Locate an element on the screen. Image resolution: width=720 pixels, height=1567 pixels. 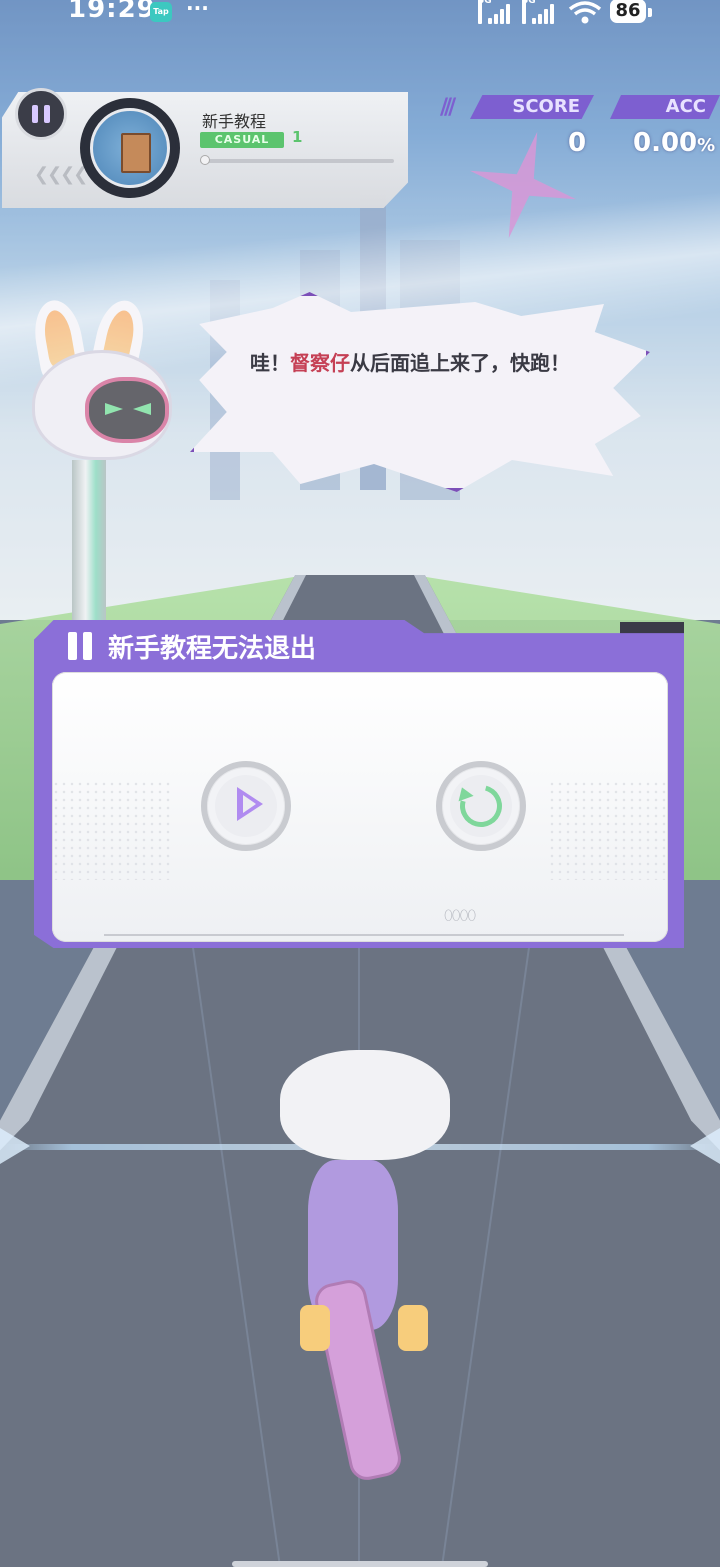
song-title: 新手教程 is located at coordinates (234, 121).